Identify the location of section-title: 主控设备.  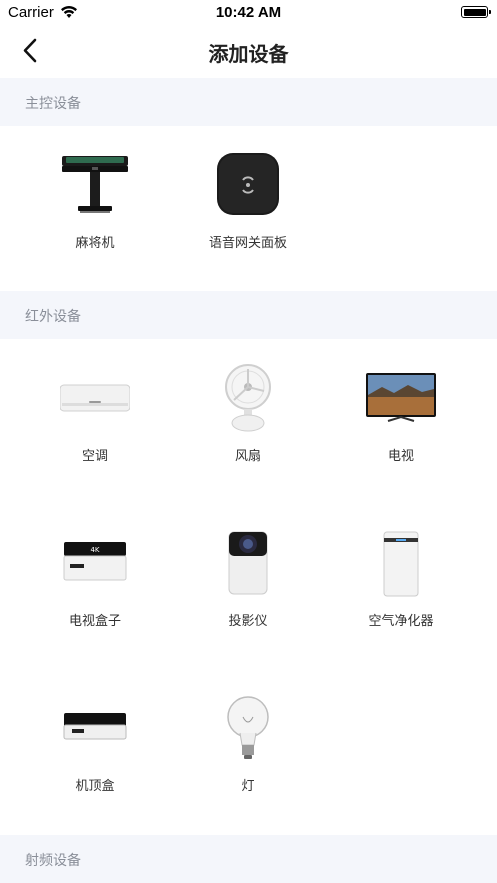
(53, 104).